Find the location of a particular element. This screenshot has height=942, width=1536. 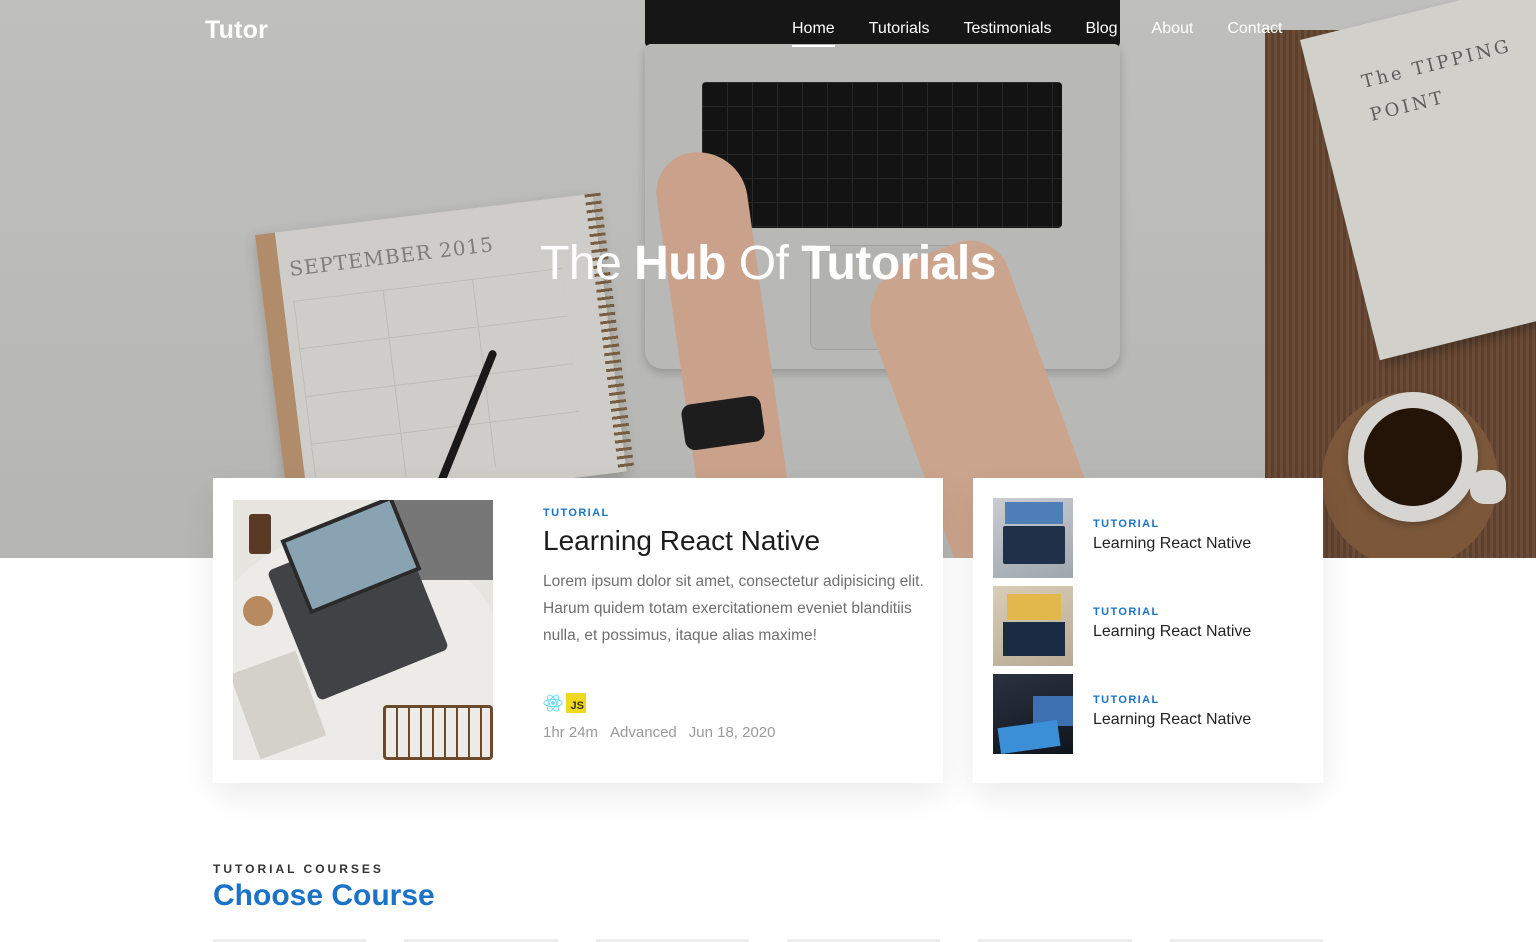

site-logo: Tutor is located at coordinates (236, 30).